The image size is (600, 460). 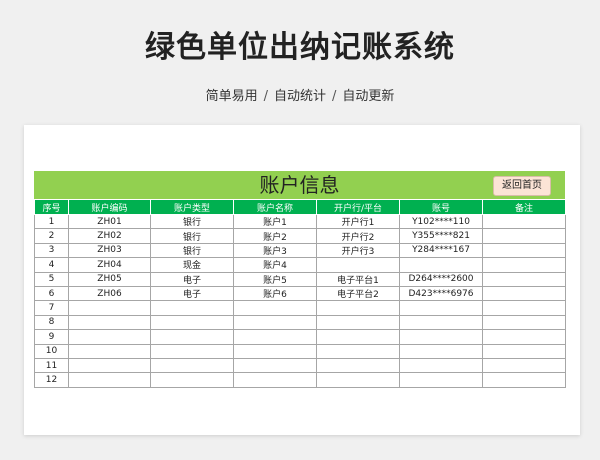 I want to click on table-cell: 7, so click(x=51, y=308).